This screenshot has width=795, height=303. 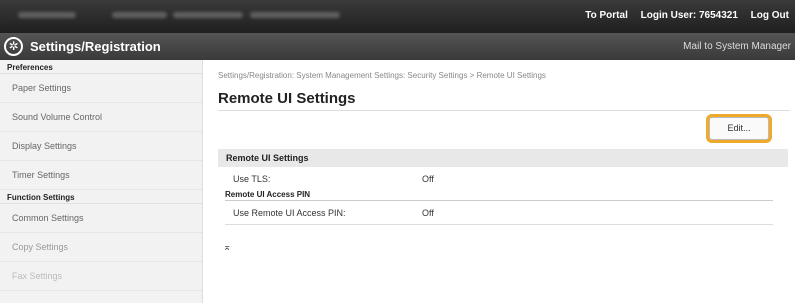 What do you see at coordinates (101, 117) in the screenshot?
I see `sidebar-item-sound-volume-control: Sound Volume Control` at bounding box center [101, 117].